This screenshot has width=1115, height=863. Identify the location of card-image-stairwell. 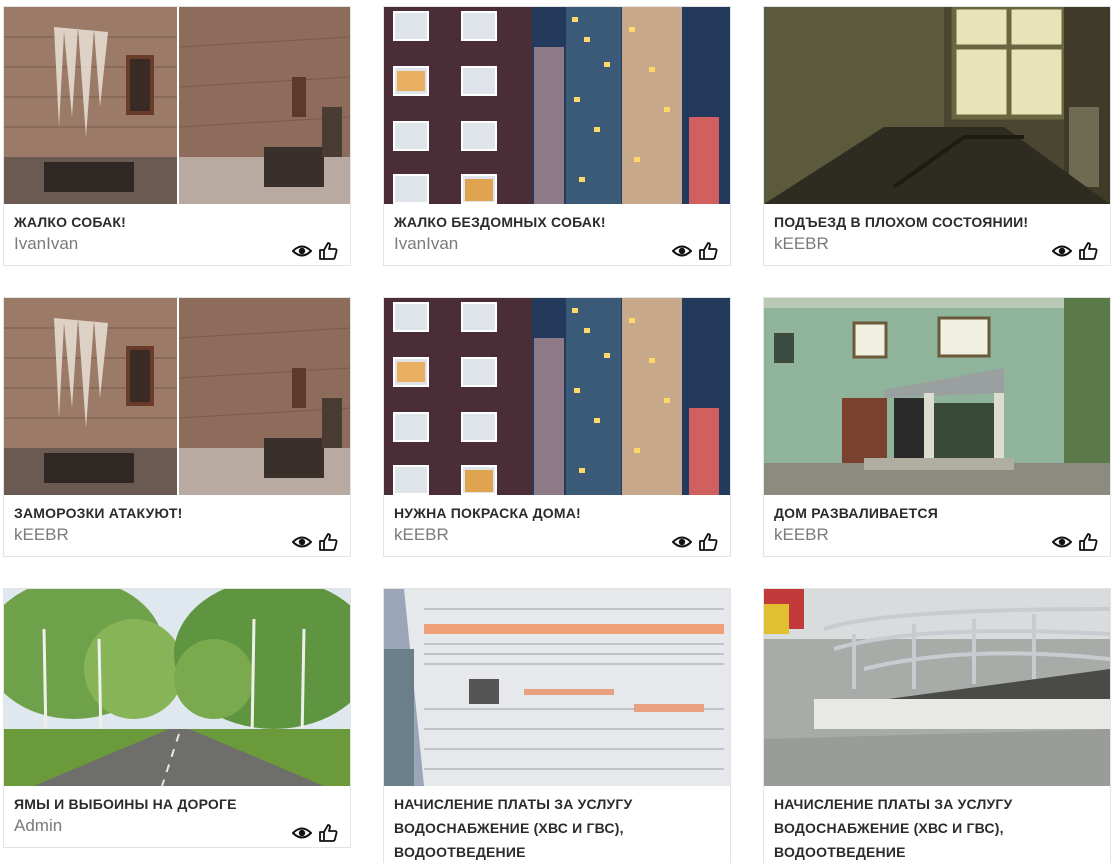
(937, 105).